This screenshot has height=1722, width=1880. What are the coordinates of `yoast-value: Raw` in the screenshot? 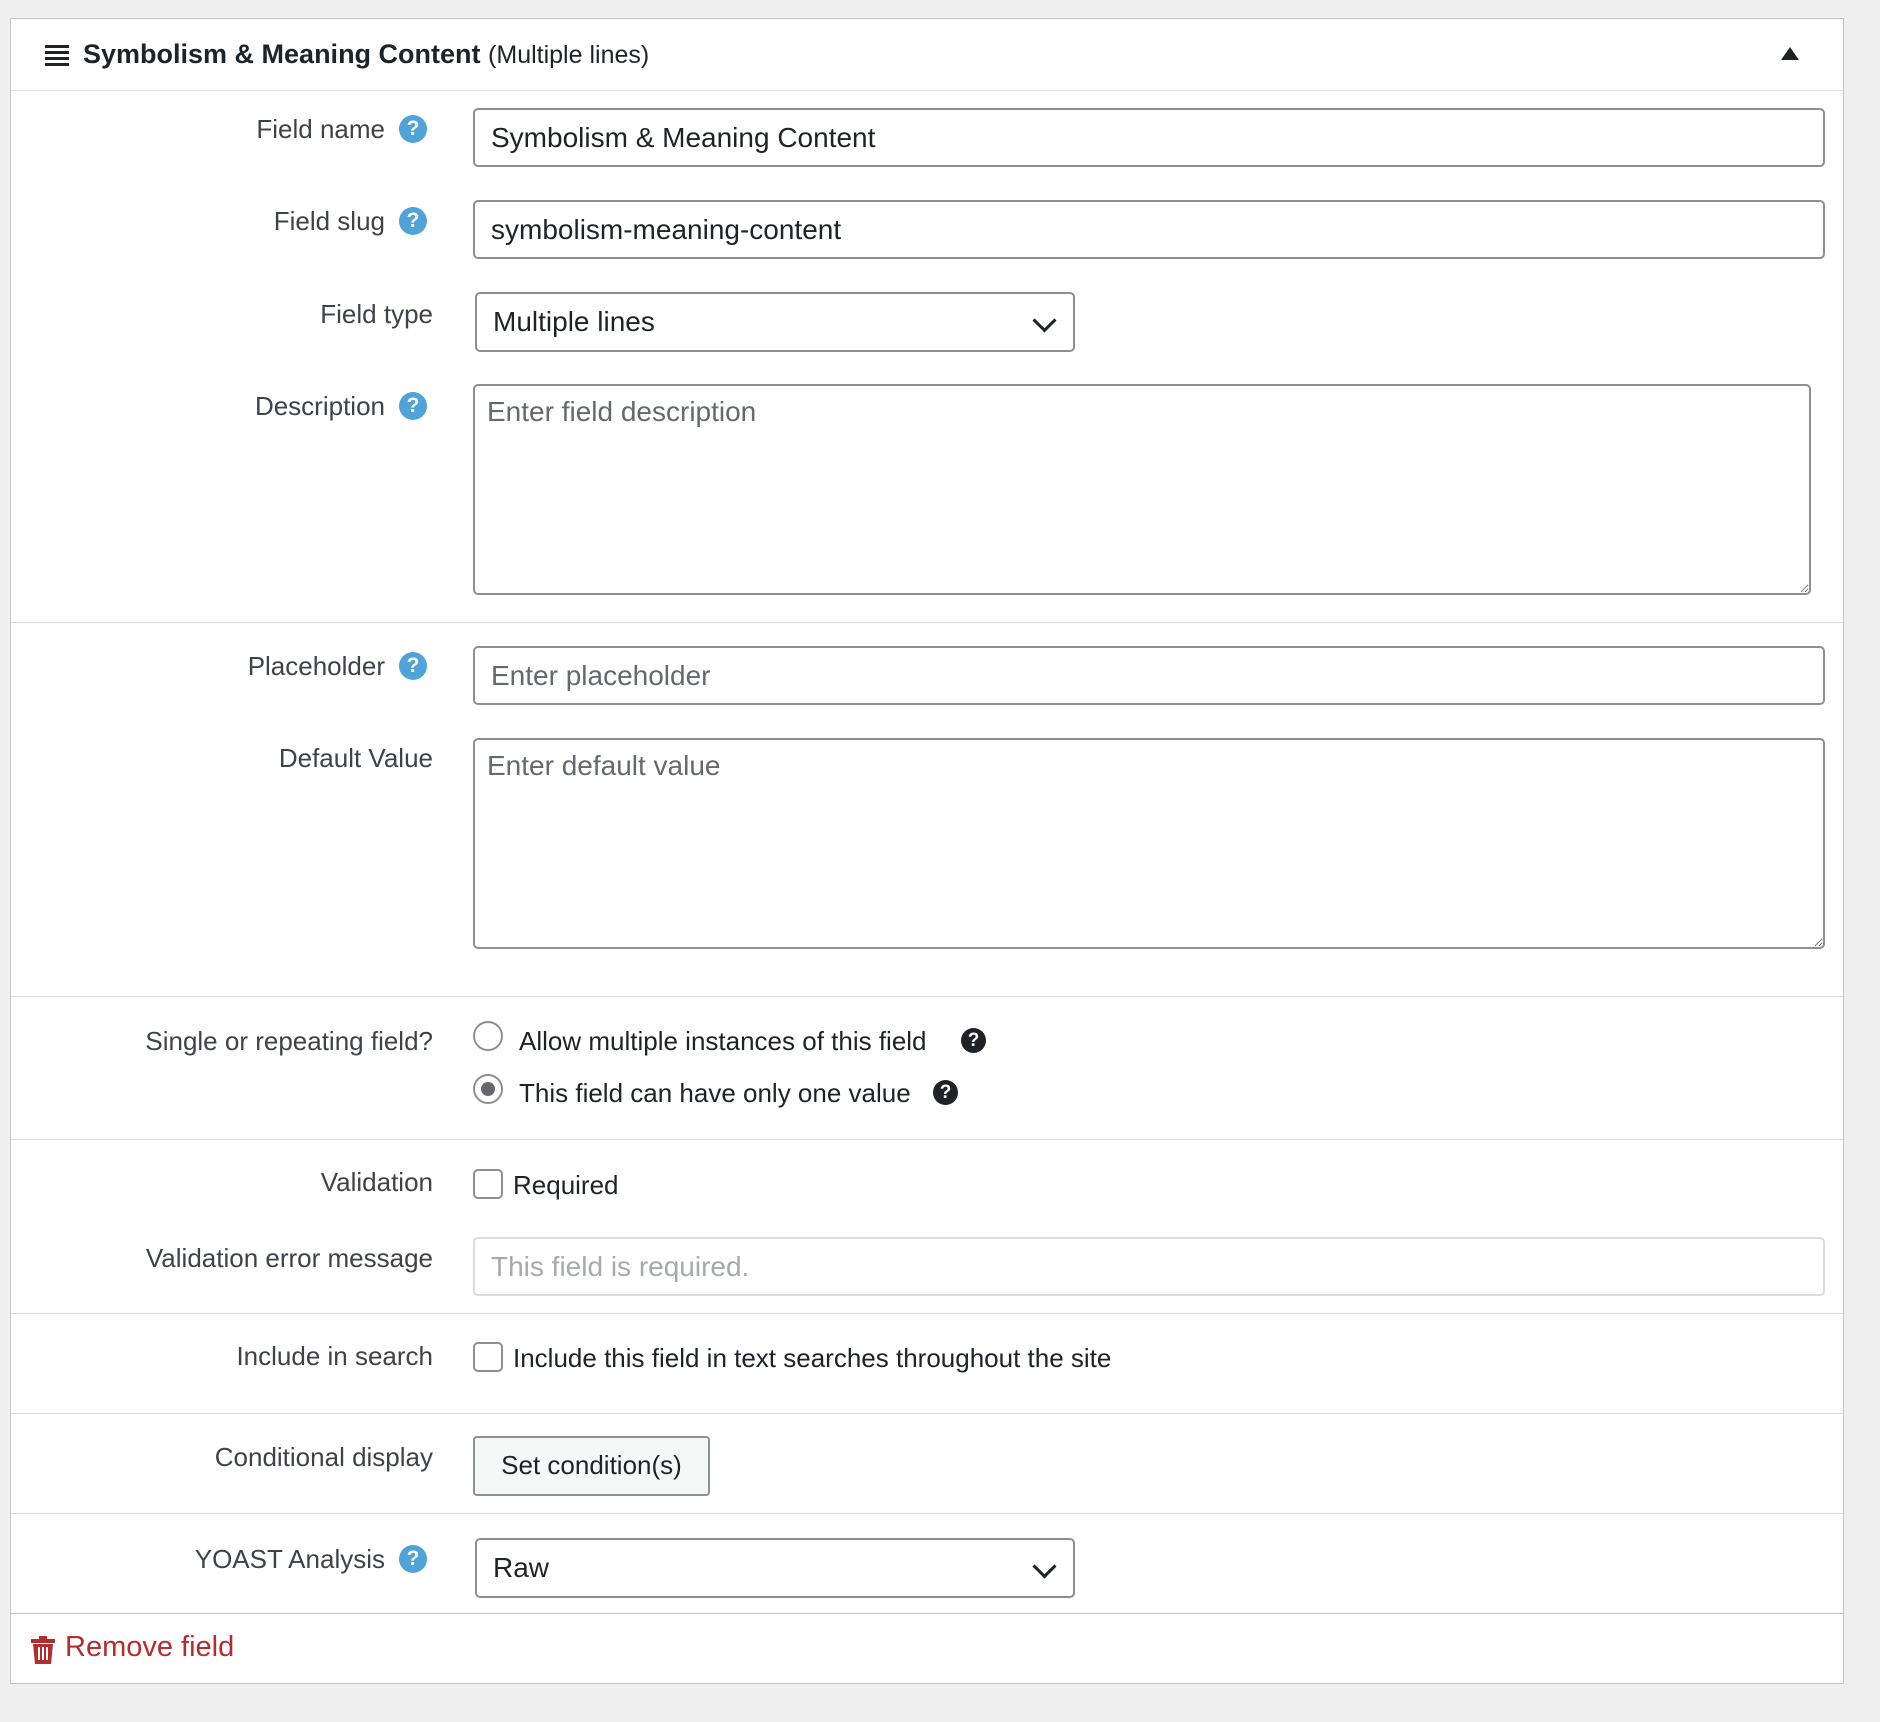 It's located at (521, 1567).